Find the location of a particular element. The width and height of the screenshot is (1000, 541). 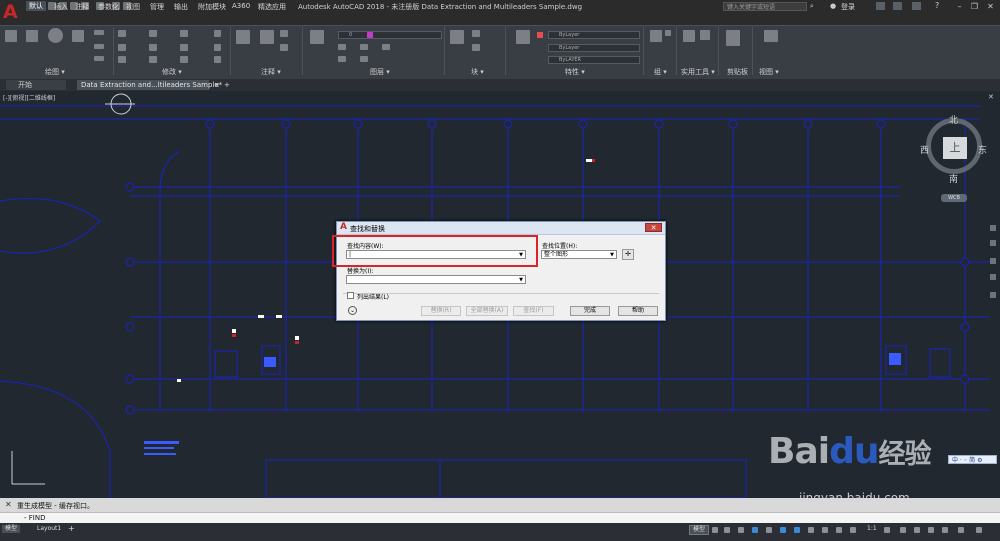

navbar-icon is located at coordinates (993, 228).